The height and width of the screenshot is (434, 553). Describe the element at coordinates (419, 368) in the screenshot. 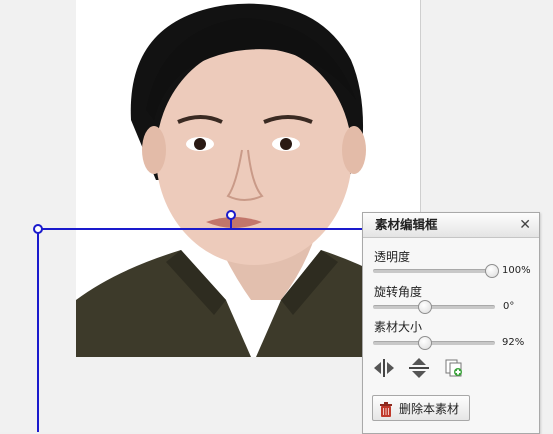

I see `flip-vertical-icon` at that location.